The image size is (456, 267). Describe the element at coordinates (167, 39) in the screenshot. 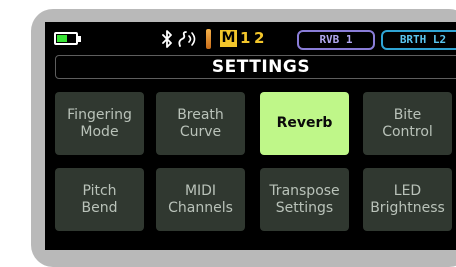

I see `bluetooth-icon` at that location.